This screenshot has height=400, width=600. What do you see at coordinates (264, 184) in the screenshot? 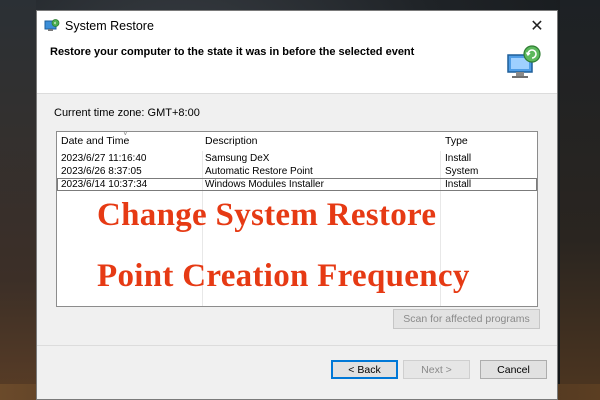
I see `row-description: Windows Modules Installer` at bounding box center [264, 184].